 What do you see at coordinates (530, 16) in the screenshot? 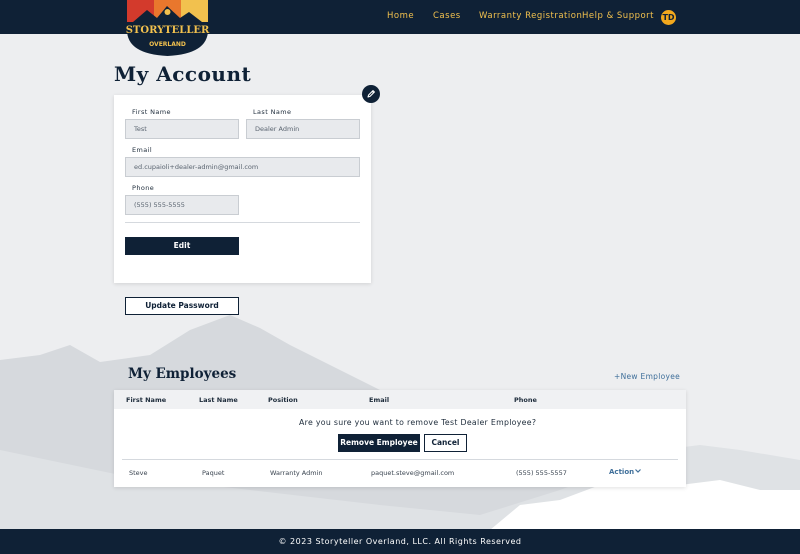
I see `nav-warranty-registration: Warranty Registration` at bounding box center [530, 16].